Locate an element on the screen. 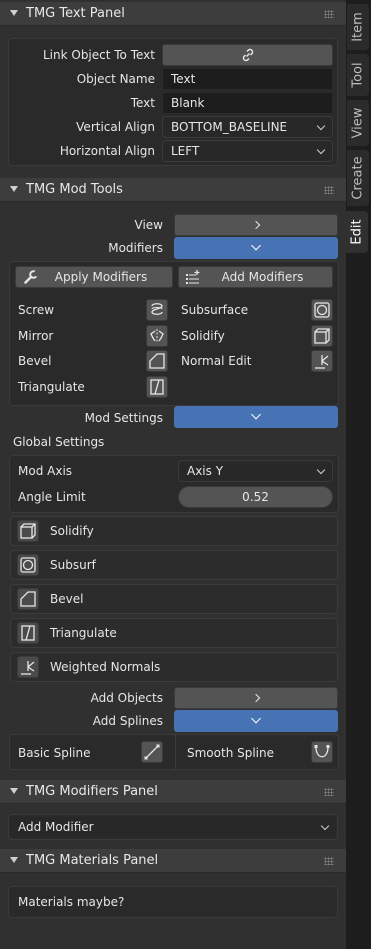  tab-edit-label: Edit is located at coordinates (357, 232).